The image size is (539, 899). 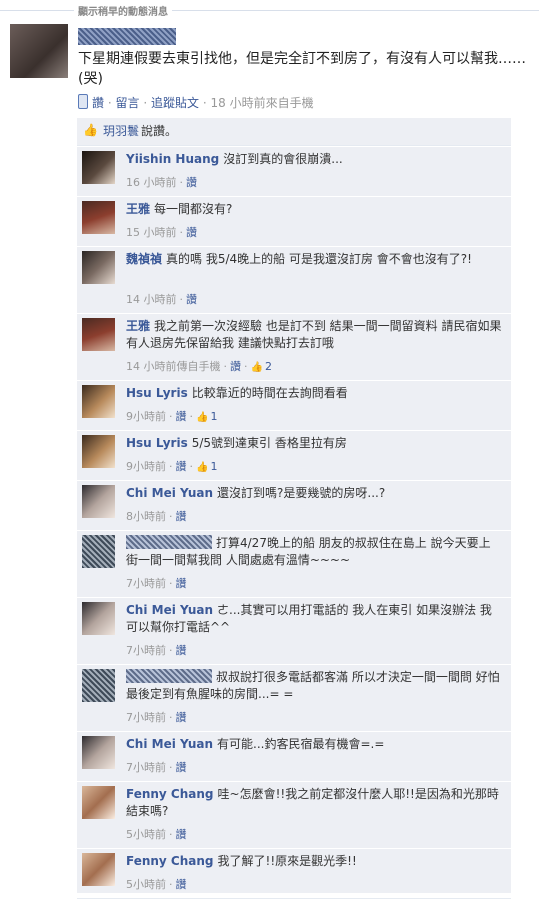 What do you see at coordinates (301, 744) in the screenshot?
I see `comment-text: 有可能...釣客民宿最有機會=.=` at bounding box center [301, 744].